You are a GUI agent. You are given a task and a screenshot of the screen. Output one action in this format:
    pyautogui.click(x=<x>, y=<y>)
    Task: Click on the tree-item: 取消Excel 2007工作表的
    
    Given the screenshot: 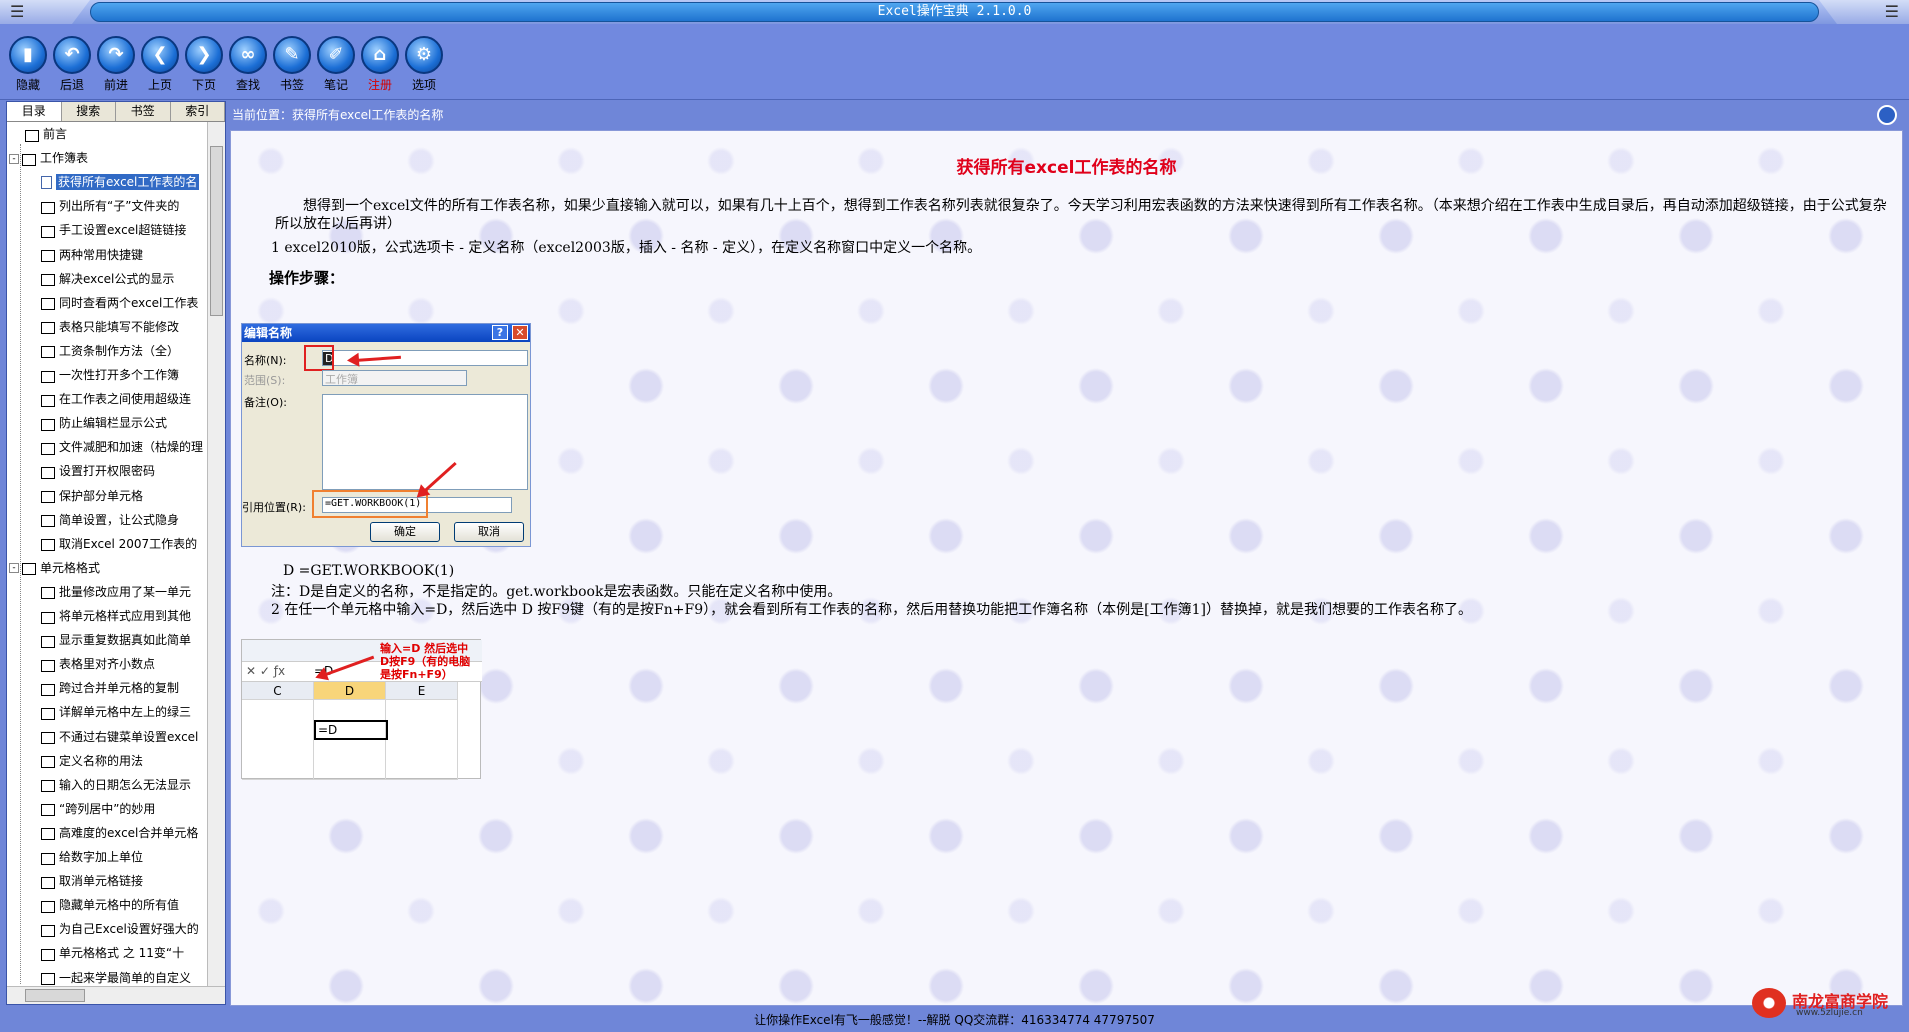 What is the action you would take?
    pyautogui.click(x=124, y=544)
    